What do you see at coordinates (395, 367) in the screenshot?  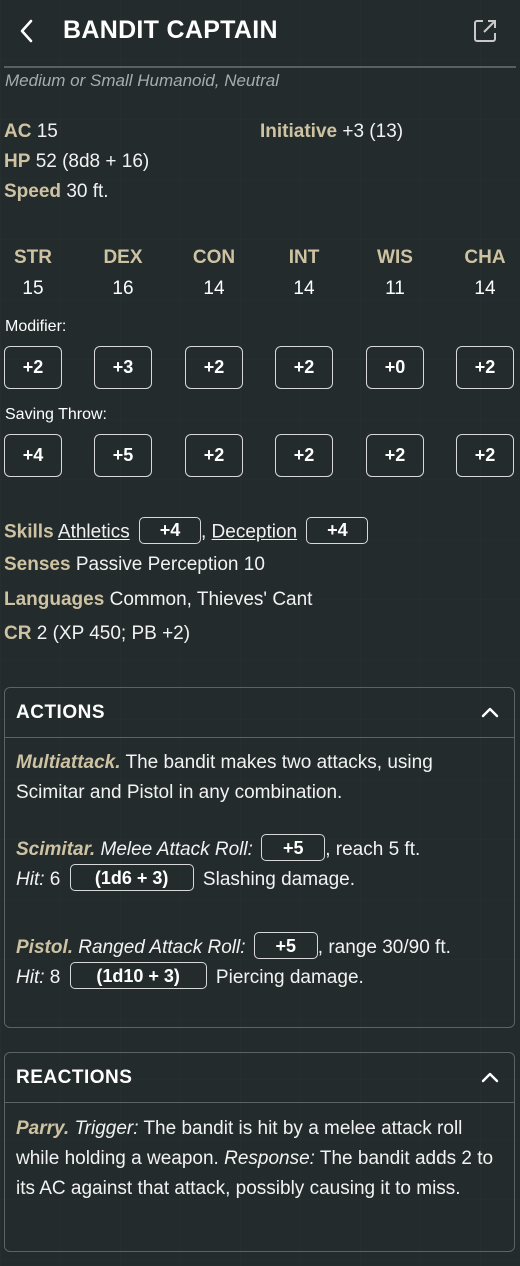 I see `modifier-button-wis: +0` at bounding box center [395, 367].